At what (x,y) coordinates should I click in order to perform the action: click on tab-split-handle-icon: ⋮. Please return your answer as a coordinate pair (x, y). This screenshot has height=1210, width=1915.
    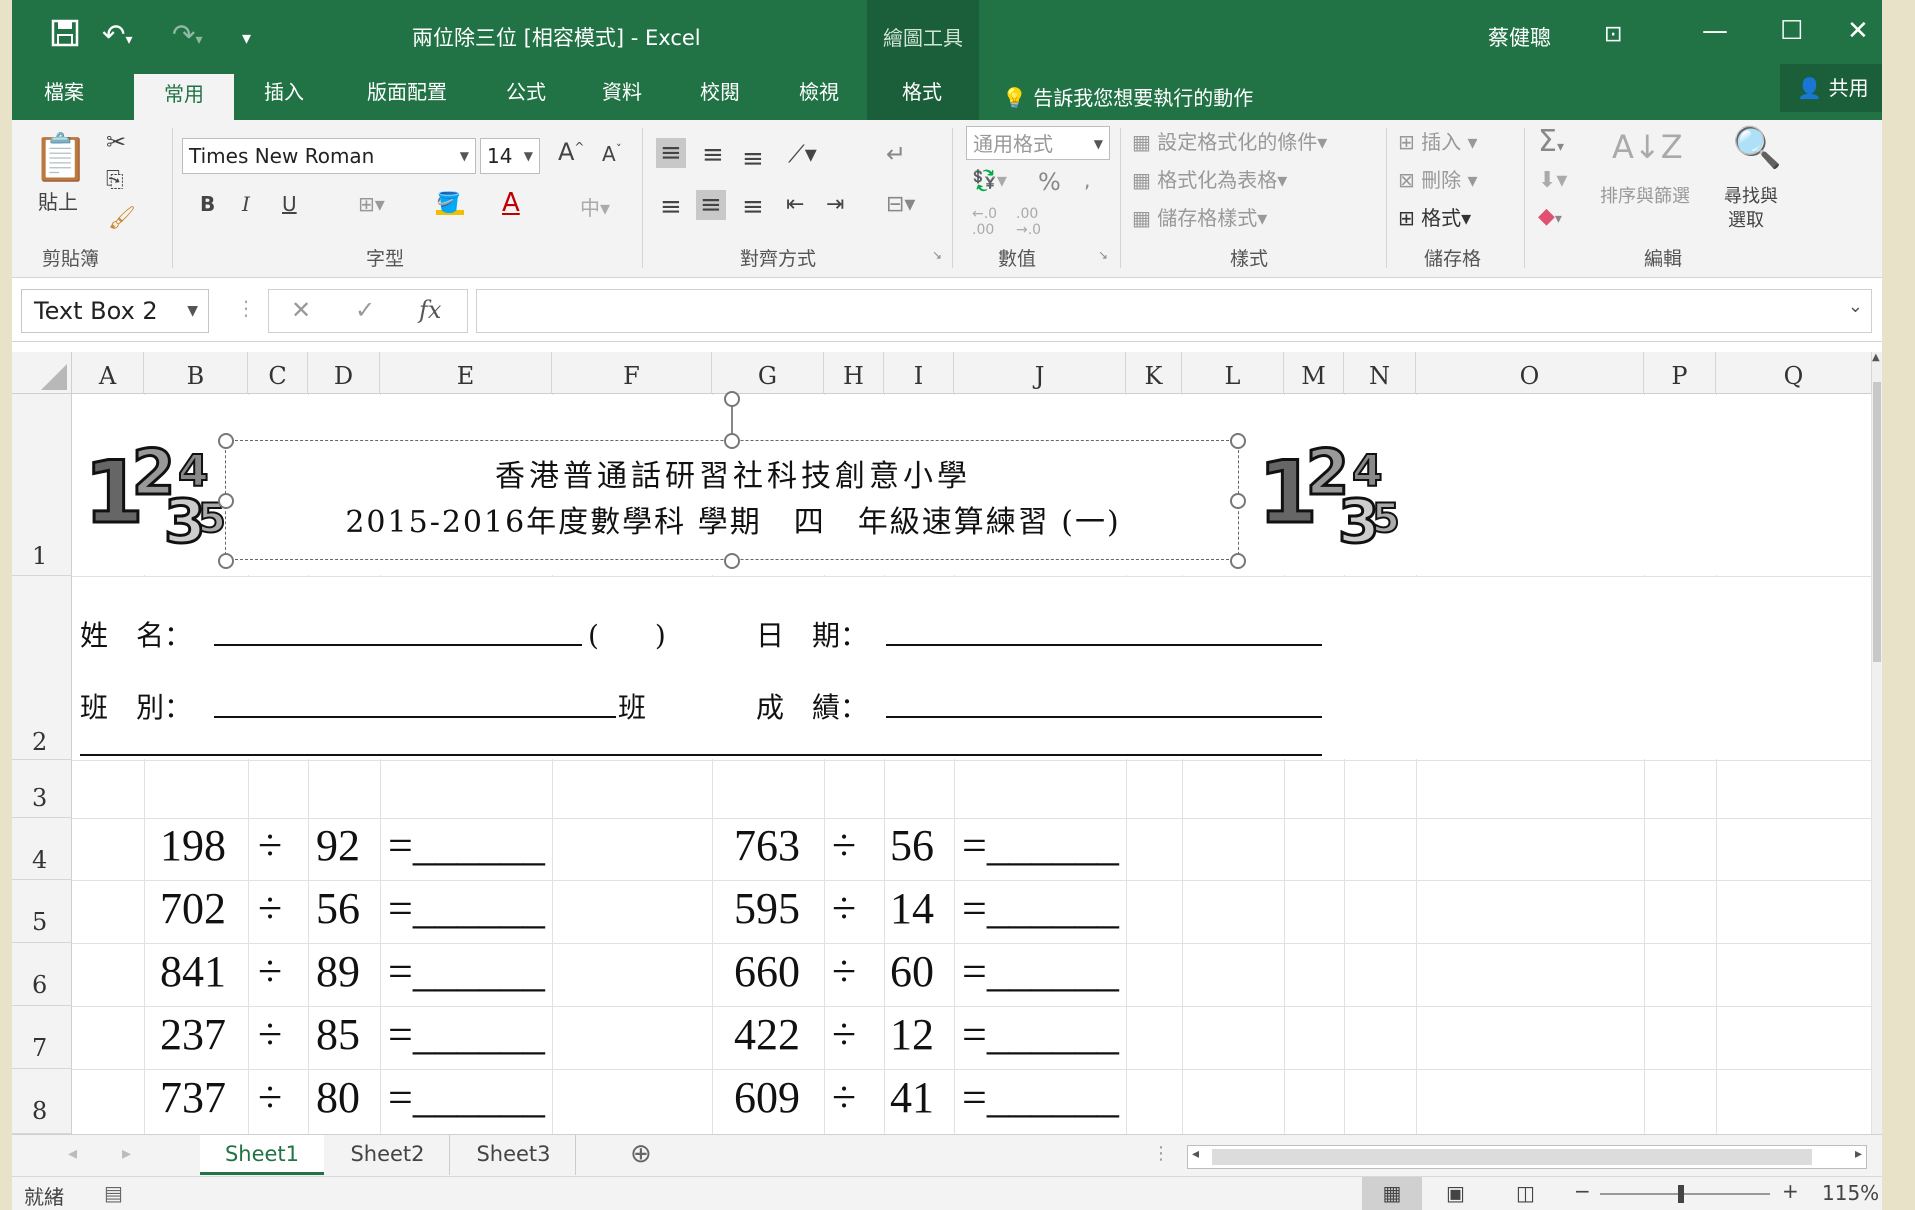
    Looking at the image, I should click on (1161, 1153).